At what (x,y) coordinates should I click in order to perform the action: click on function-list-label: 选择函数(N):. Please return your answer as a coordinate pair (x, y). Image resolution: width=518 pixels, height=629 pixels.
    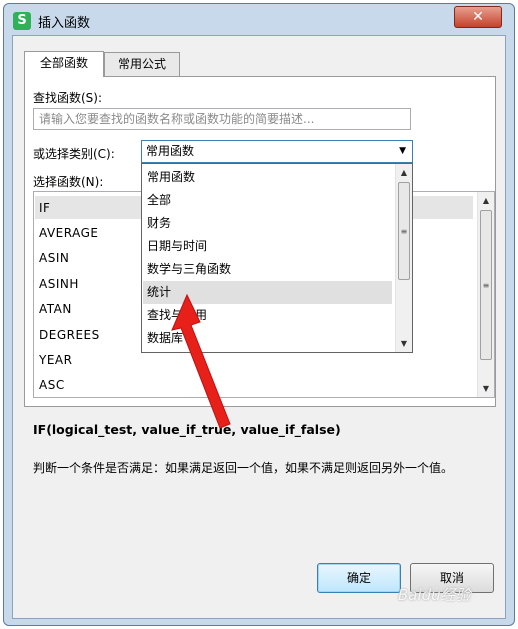
    Looking at the image, I should click on (68, 182).